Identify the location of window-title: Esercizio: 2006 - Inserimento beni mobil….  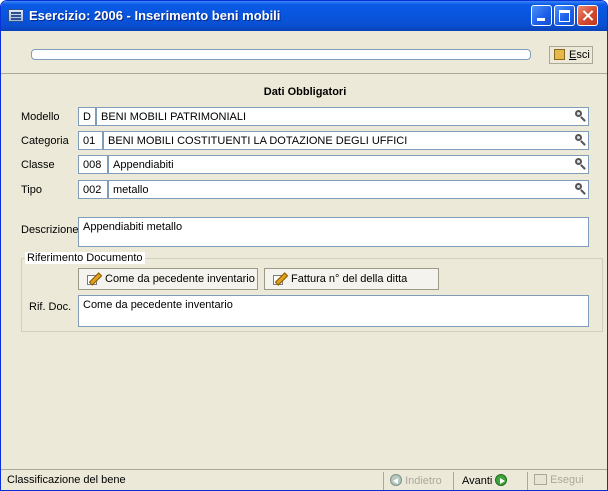
(155, 15).